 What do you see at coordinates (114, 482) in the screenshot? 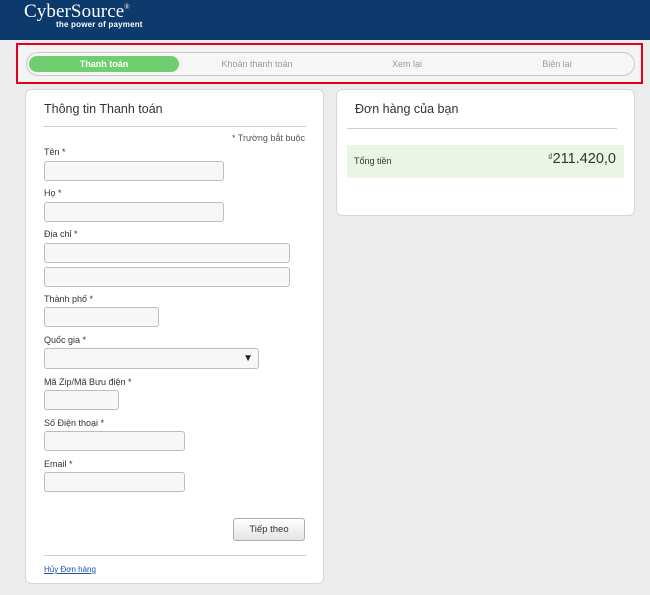
I see `email-input` at bounding box center [114, 482].